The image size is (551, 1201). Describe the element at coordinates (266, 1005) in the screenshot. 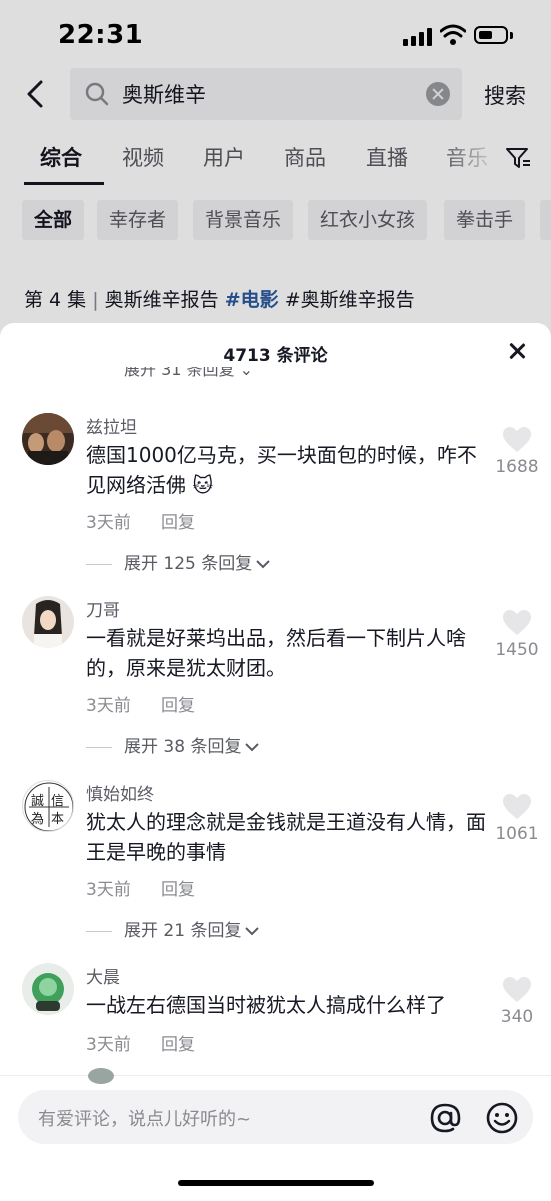

I see `comment-text: 一战左右德国当时被犹太人搞成什么样了` at that location.